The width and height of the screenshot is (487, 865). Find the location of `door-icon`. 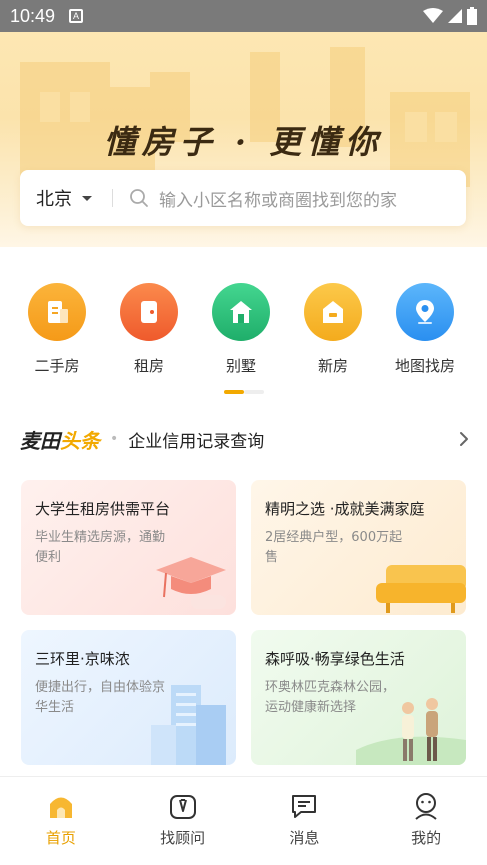

door-icon is located at coordinates (149, 312).